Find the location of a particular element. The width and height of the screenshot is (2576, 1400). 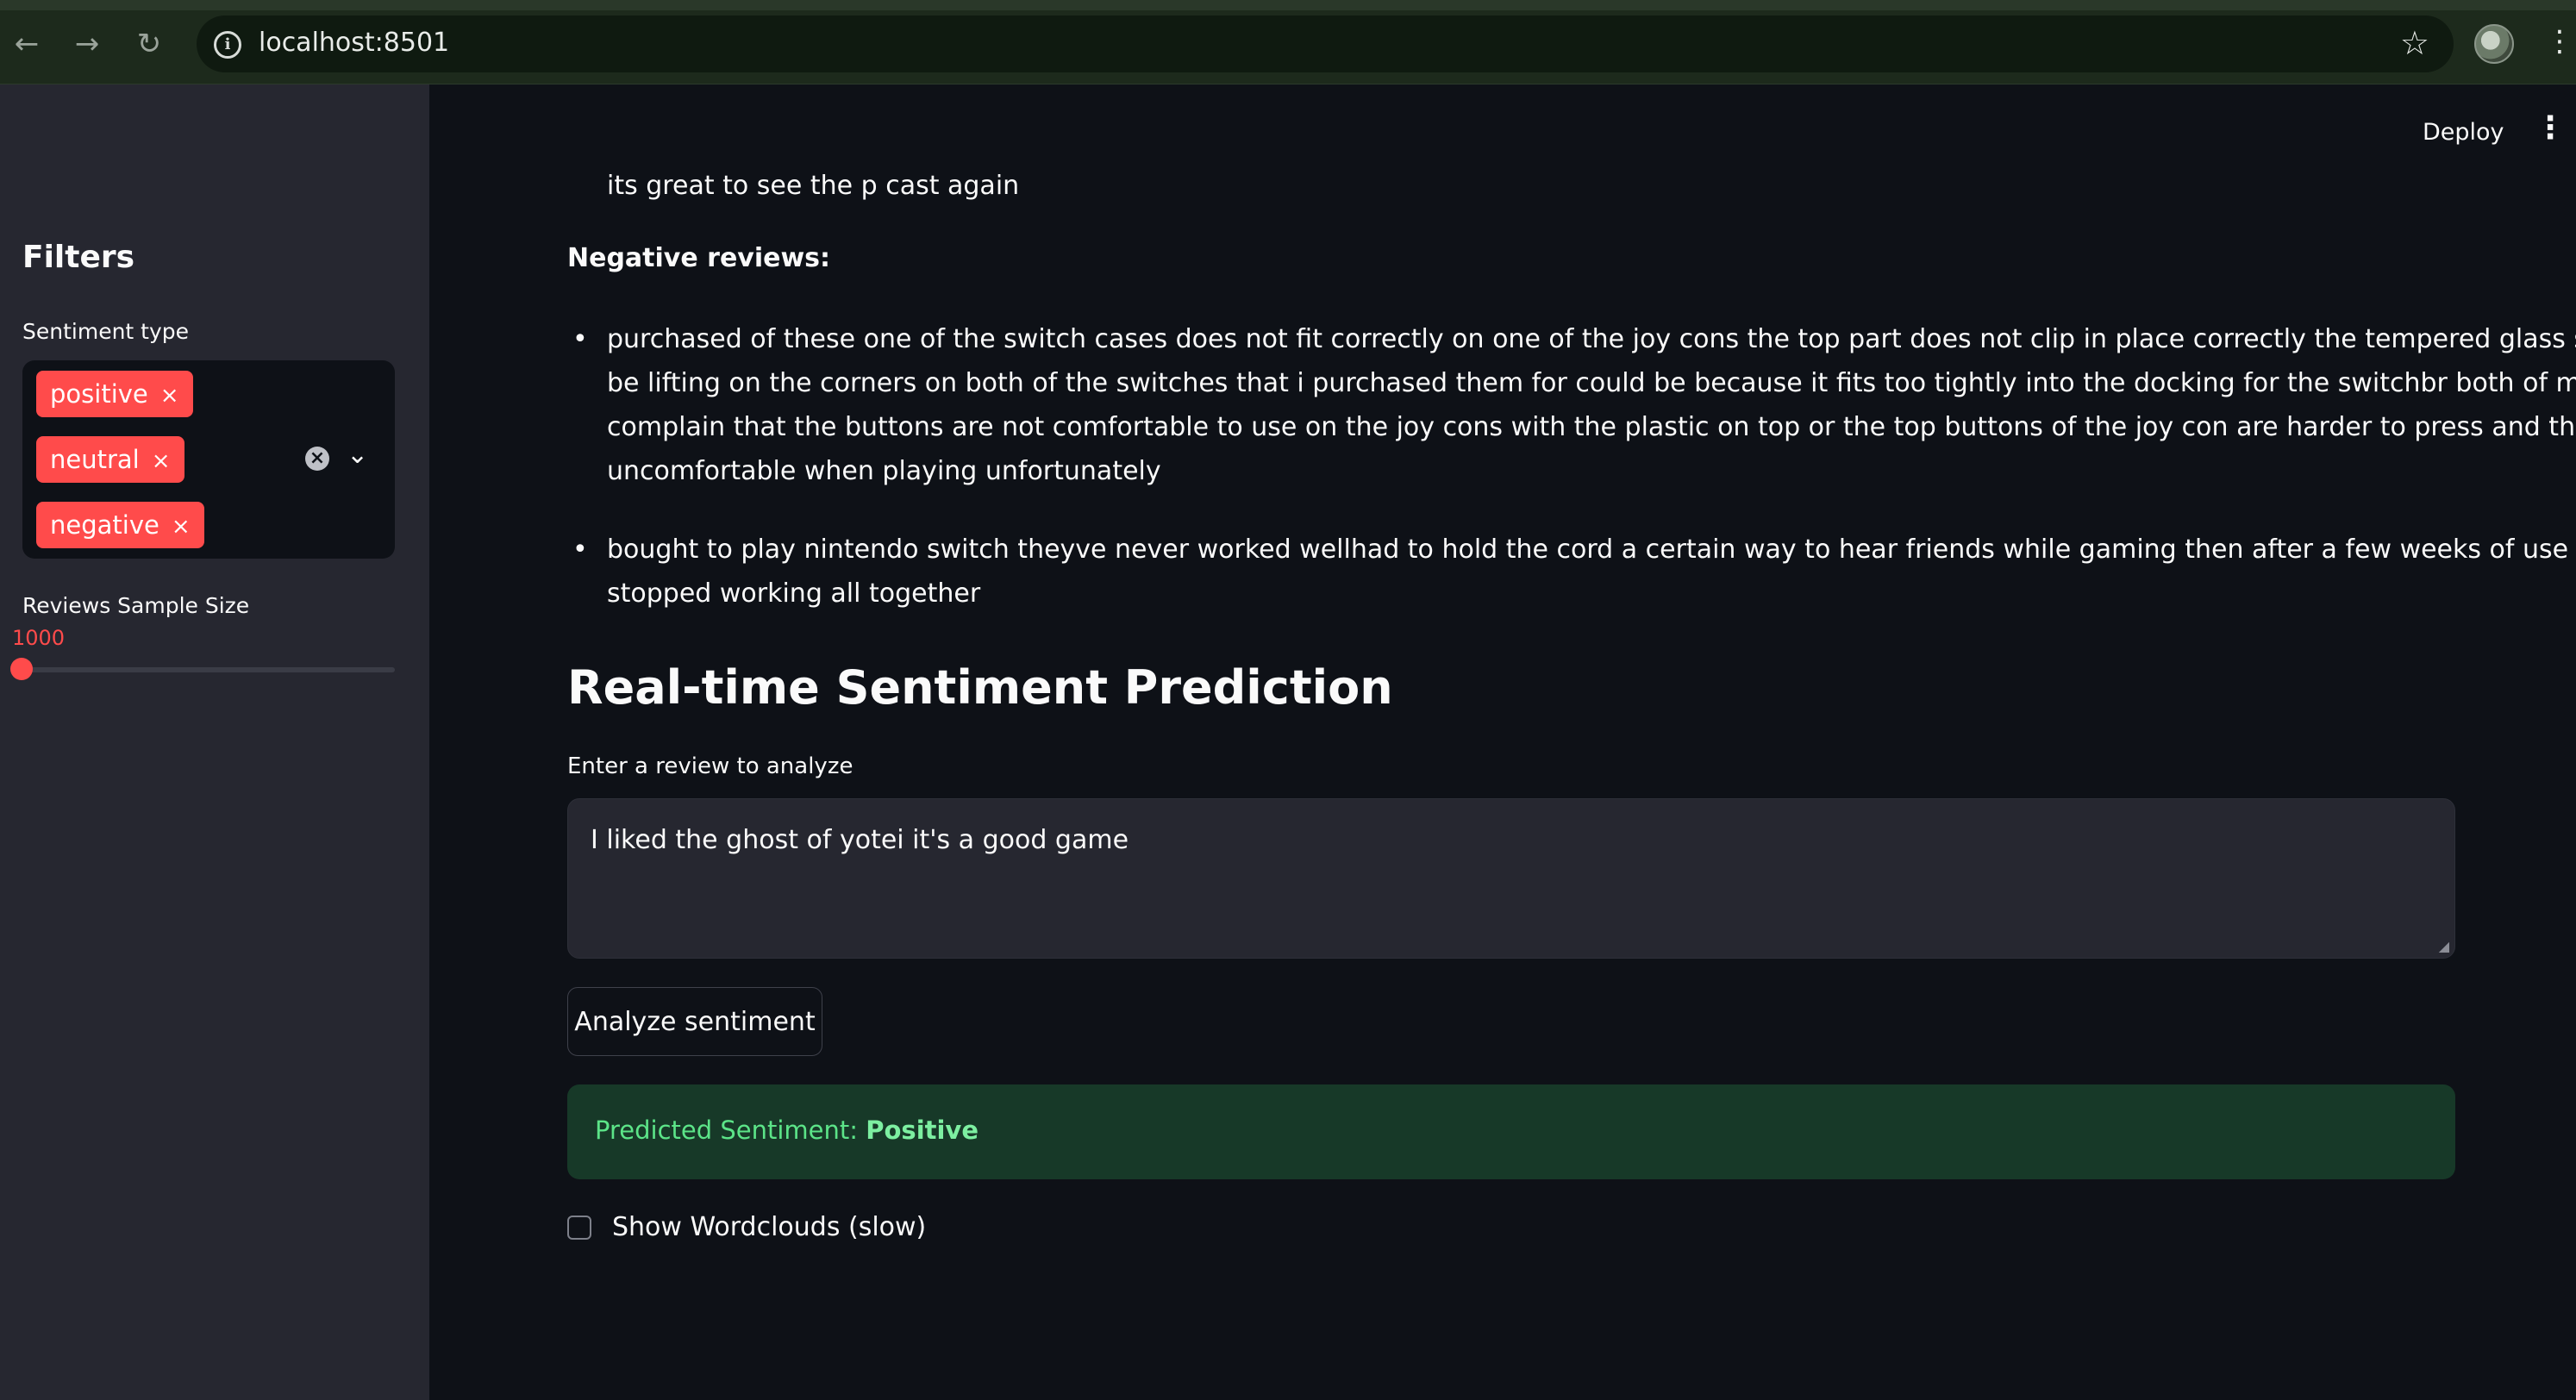

analyze-sentiment-button: Analyze sentiment is located at coordinates (694, 1021).